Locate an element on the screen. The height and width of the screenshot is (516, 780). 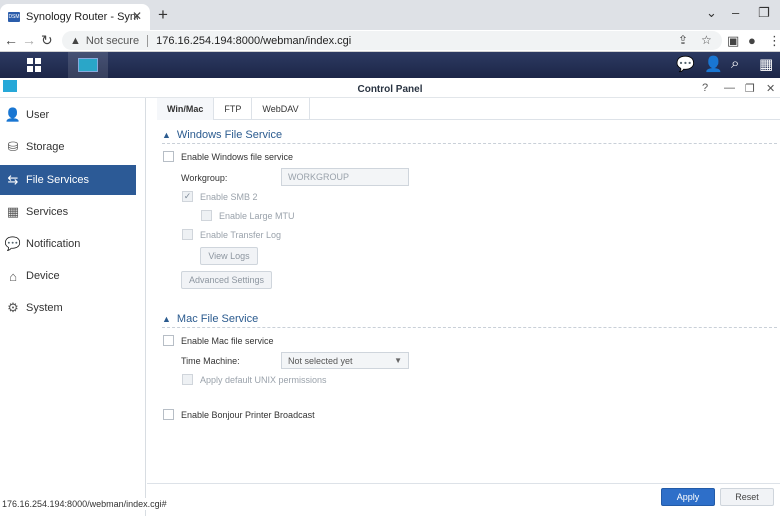
side-panel-icon: ▣ is located at coordinates (733, 41).